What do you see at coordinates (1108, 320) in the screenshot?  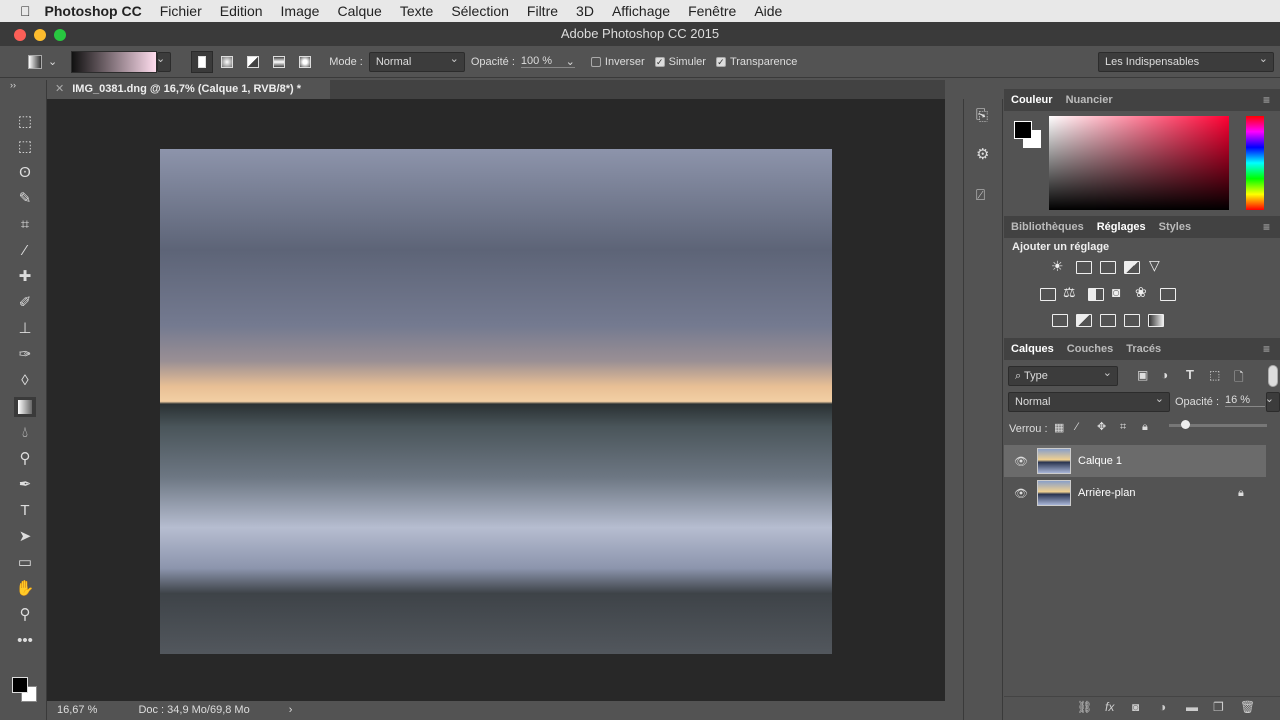 I see `threshold-adjust-icon` at bounding box center [1108, 320].